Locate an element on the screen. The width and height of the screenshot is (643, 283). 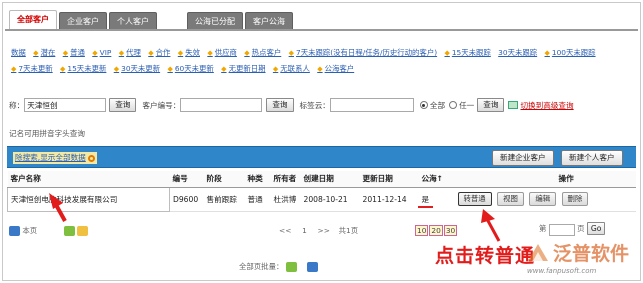
page-size-20: 20 is located at coordinates (436, 230).